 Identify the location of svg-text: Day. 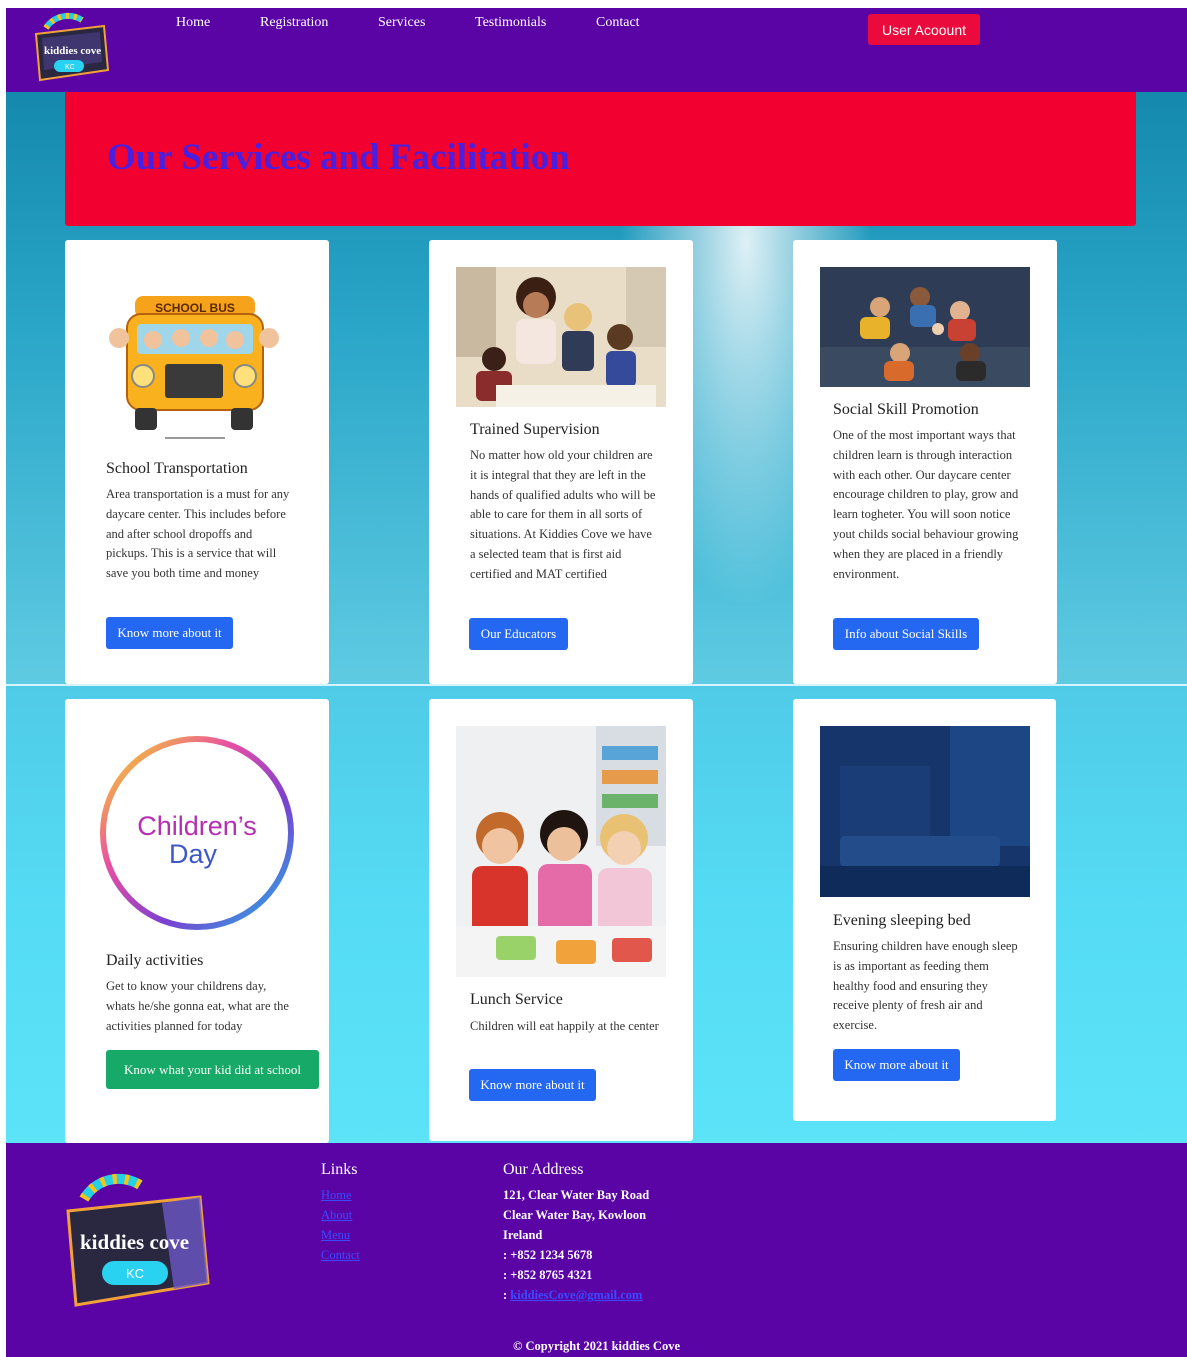
(193, 854).